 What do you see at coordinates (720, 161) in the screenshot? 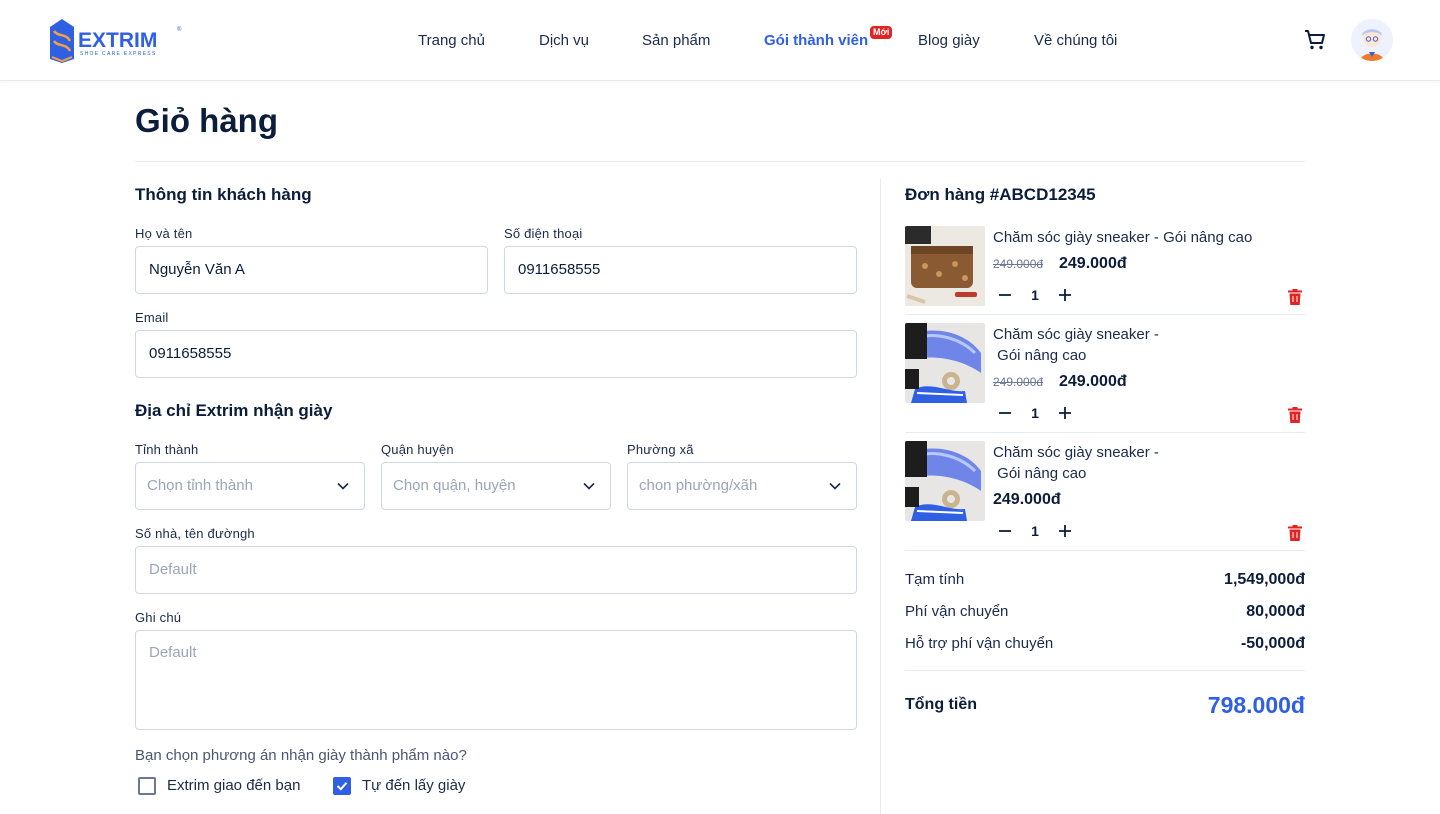
I see `title-divider` at bounding box center [720, 161].